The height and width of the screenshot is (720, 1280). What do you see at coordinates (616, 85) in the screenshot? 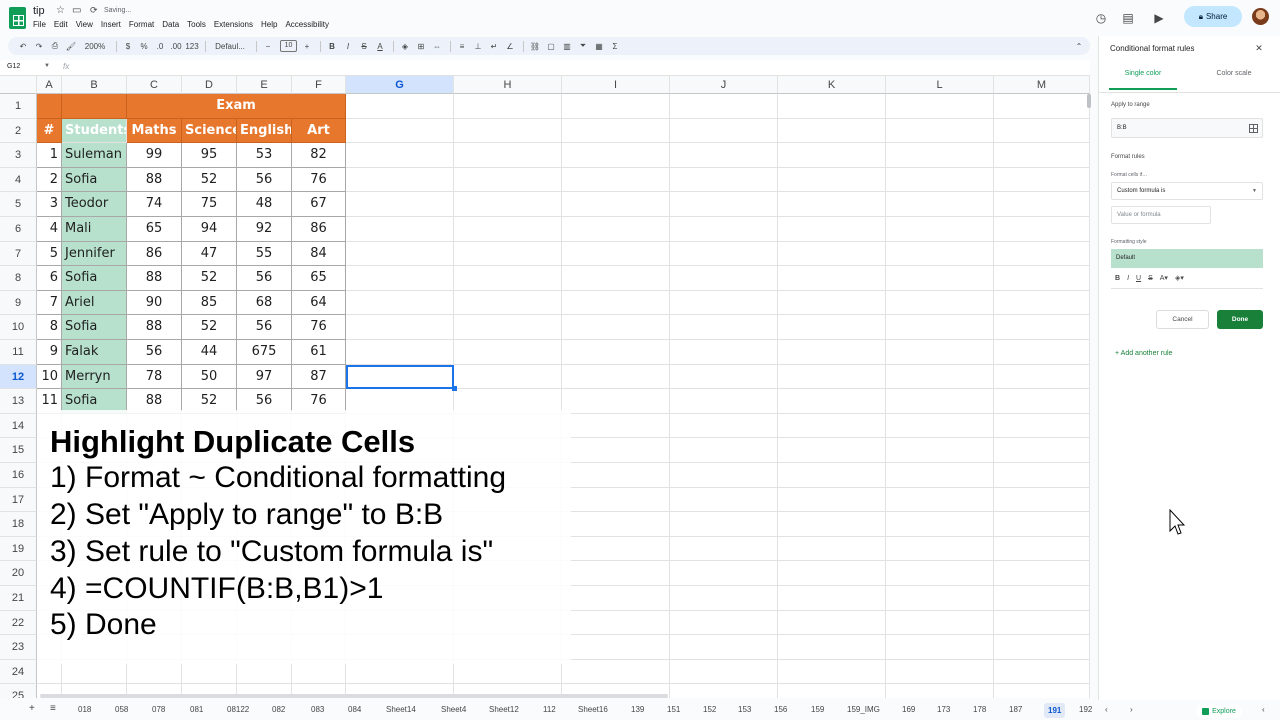
I see `column-header: I` at bounding box center [616, 85].